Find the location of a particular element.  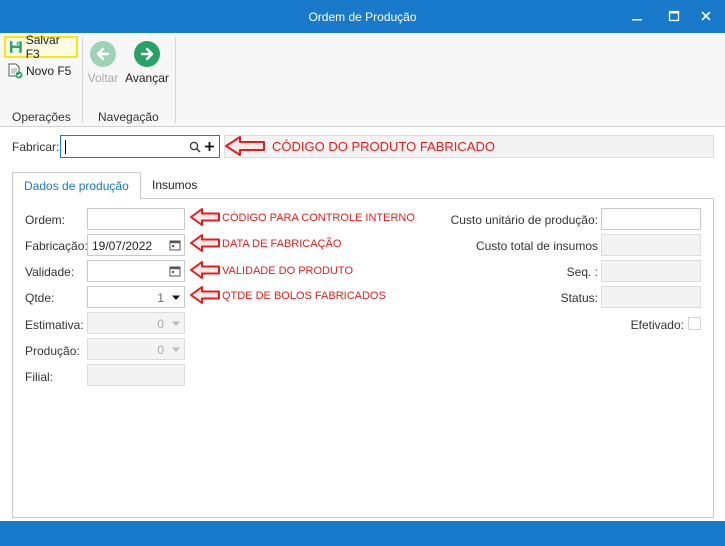

estimativa-value: 0 is located at coordinates (160, 324).